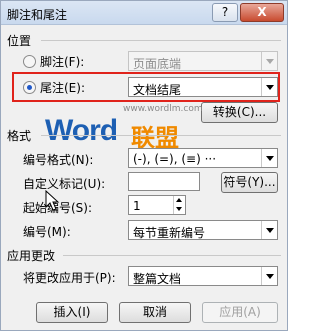 The width and height of the screenshot is (320, 331). Describe the element at coordinates (179, 209) in the screenshot. I see `spin-down-icon` at that location.